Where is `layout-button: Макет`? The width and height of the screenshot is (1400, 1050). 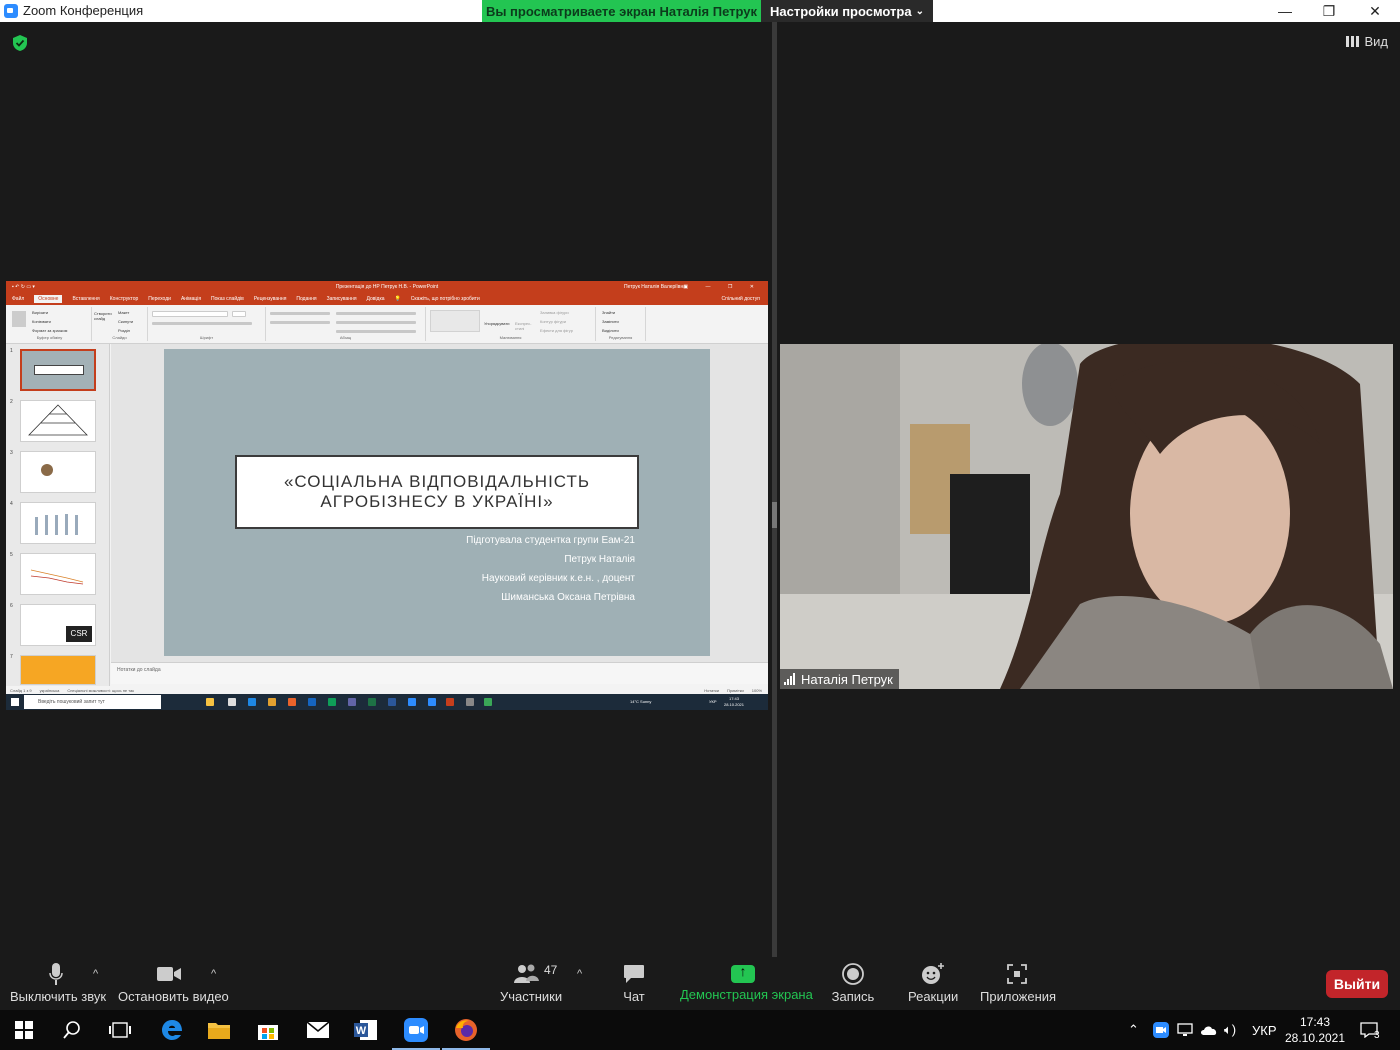 layout-button: Макет is located at coordinates (125, 312).